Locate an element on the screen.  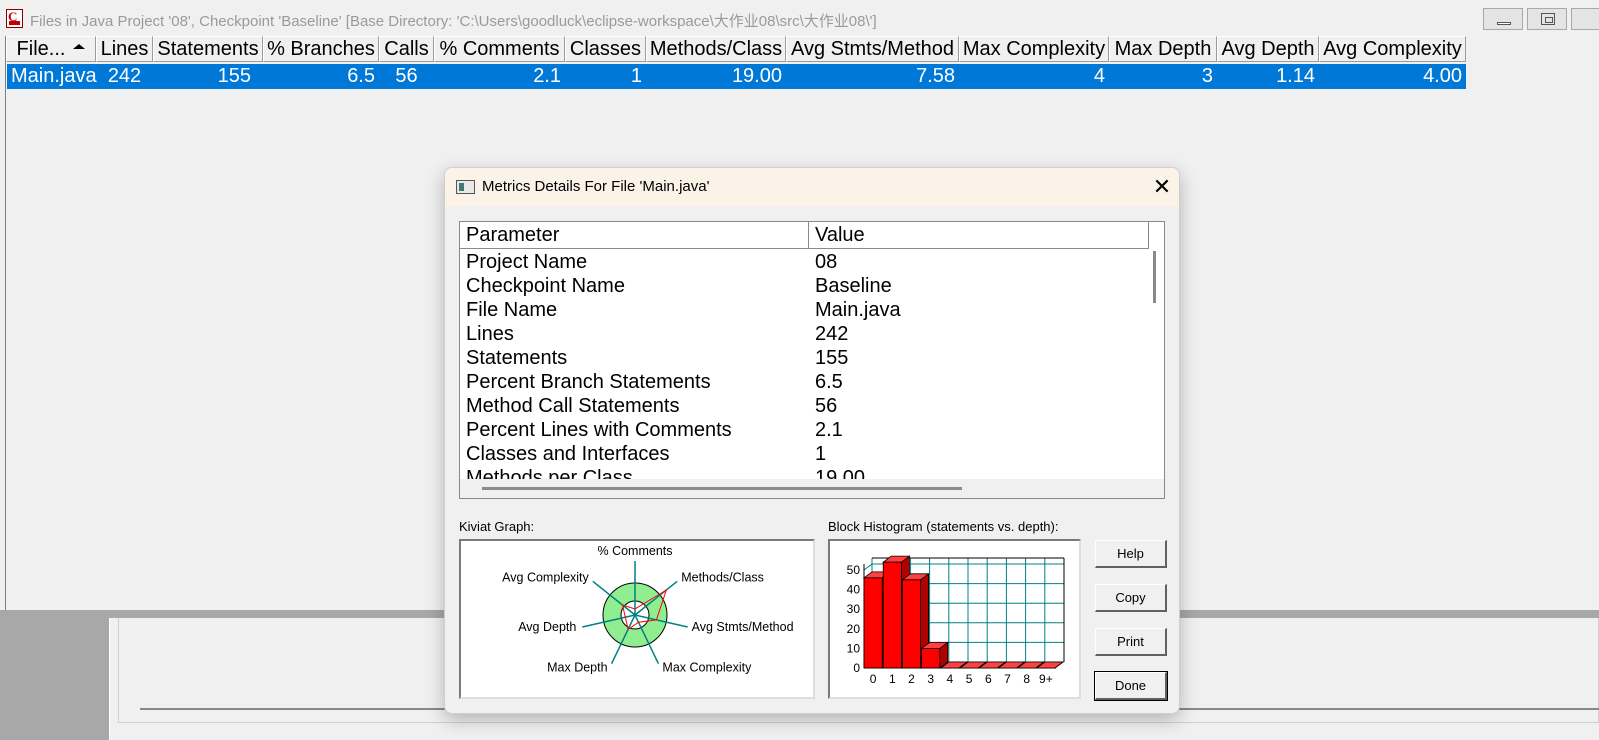
cell-branches: 6.5 is located at coordinates (361, 76).